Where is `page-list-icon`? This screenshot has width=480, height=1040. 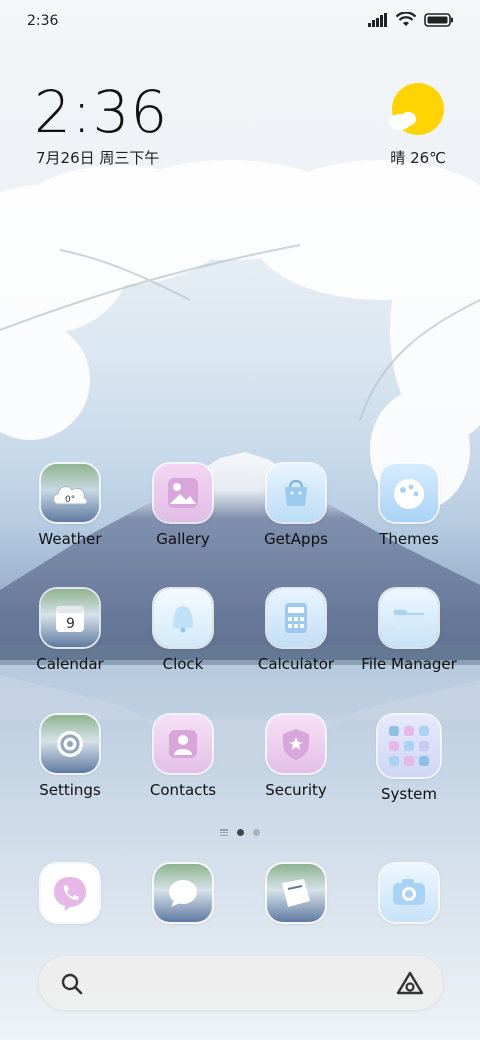
page-list-icon is located at coordinates (224, 832).